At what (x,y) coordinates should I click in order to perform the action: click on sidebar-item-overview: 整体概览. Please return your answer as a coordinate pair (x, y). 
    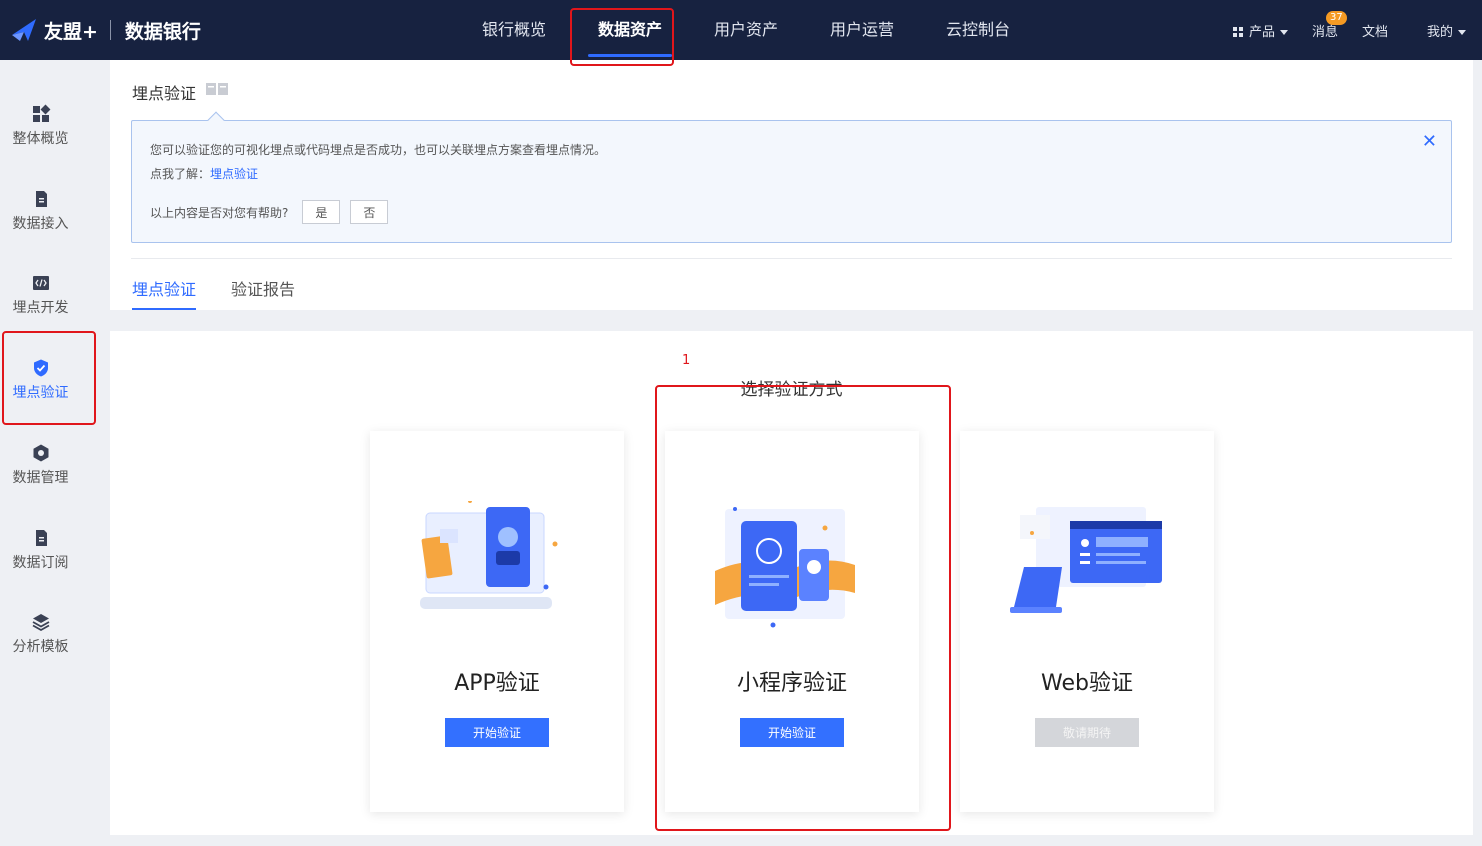
    Looking at the image, I should click on (40, 133).